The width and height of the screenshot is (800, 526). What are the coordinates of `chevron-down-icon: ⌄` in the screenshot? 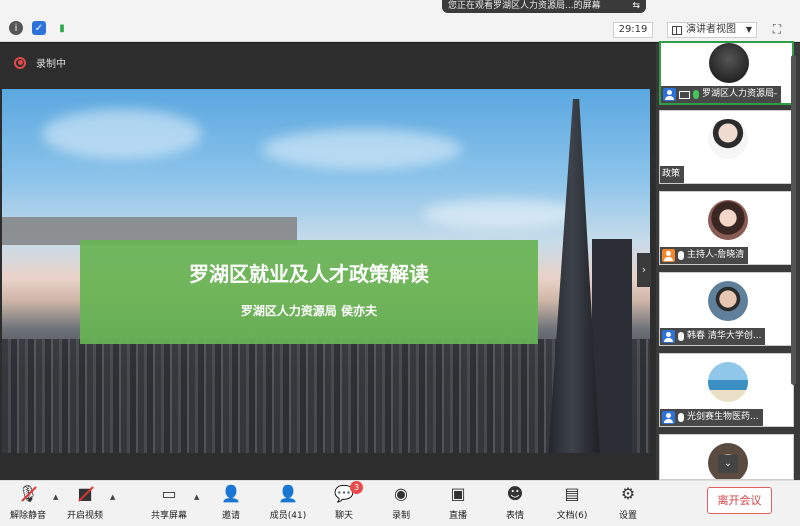 It's located at (728, 464).